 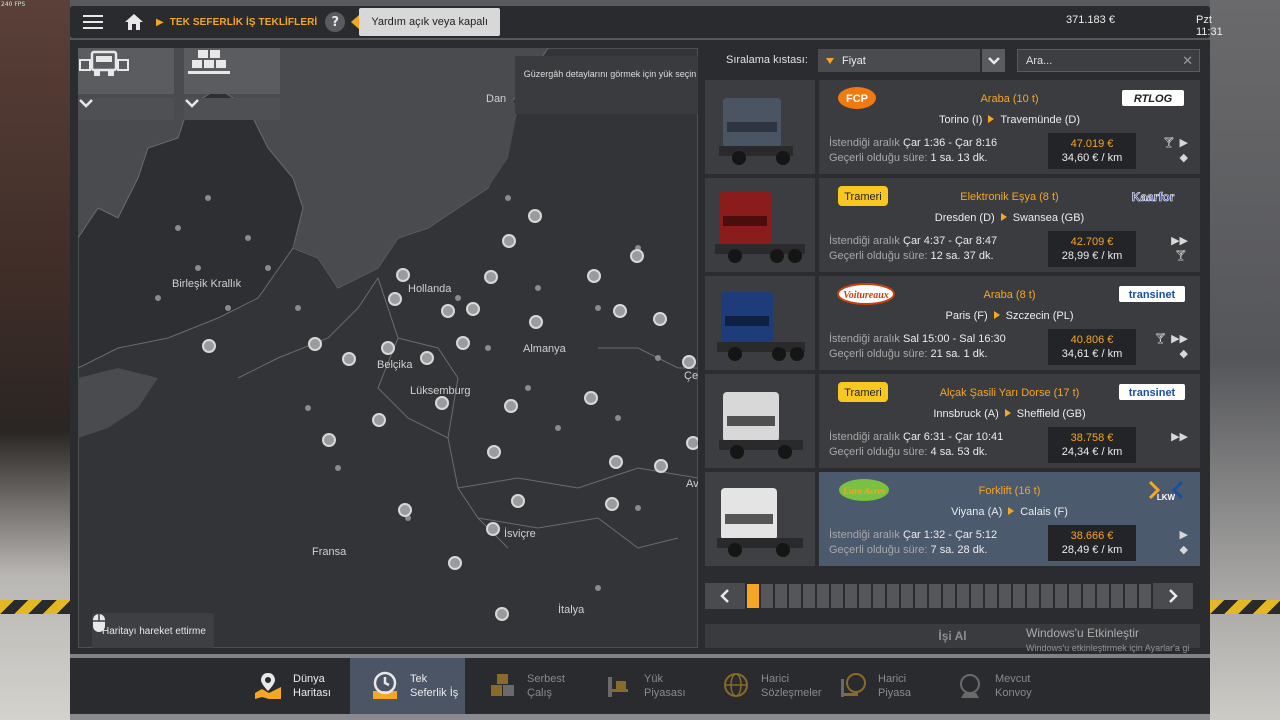 What do you see at coordinates (992, 686) in the screenshot?
I see `tab-convoy: Mevcut Konvoy` at bounding box center [992, 686].